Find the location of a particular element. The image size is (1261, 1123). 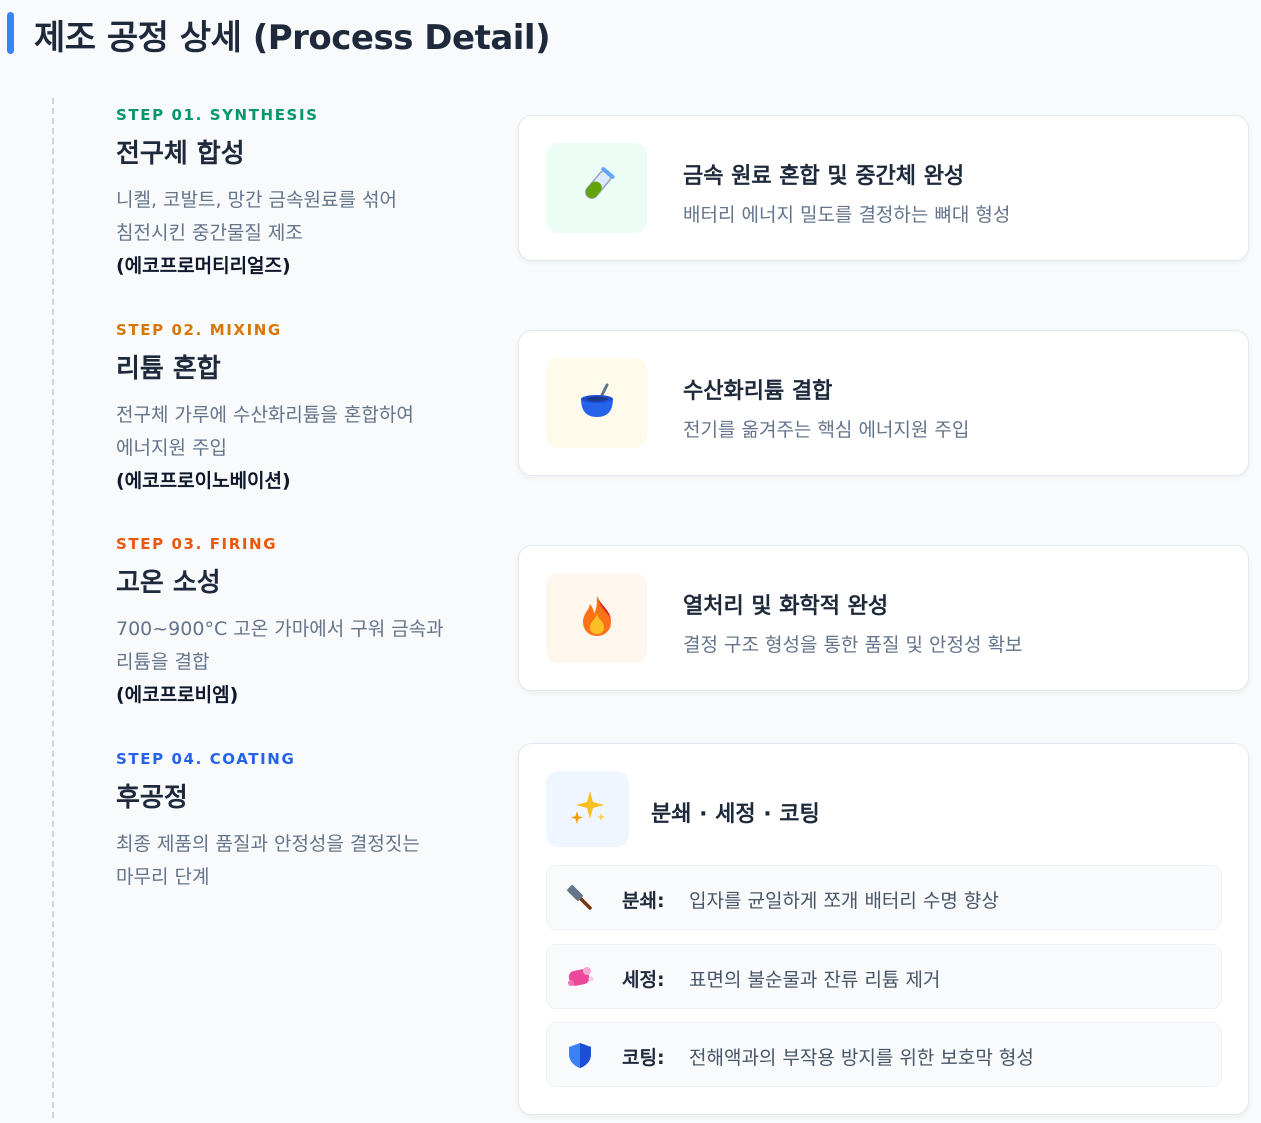

title-accent-bar is located at coordinates (10, 33).